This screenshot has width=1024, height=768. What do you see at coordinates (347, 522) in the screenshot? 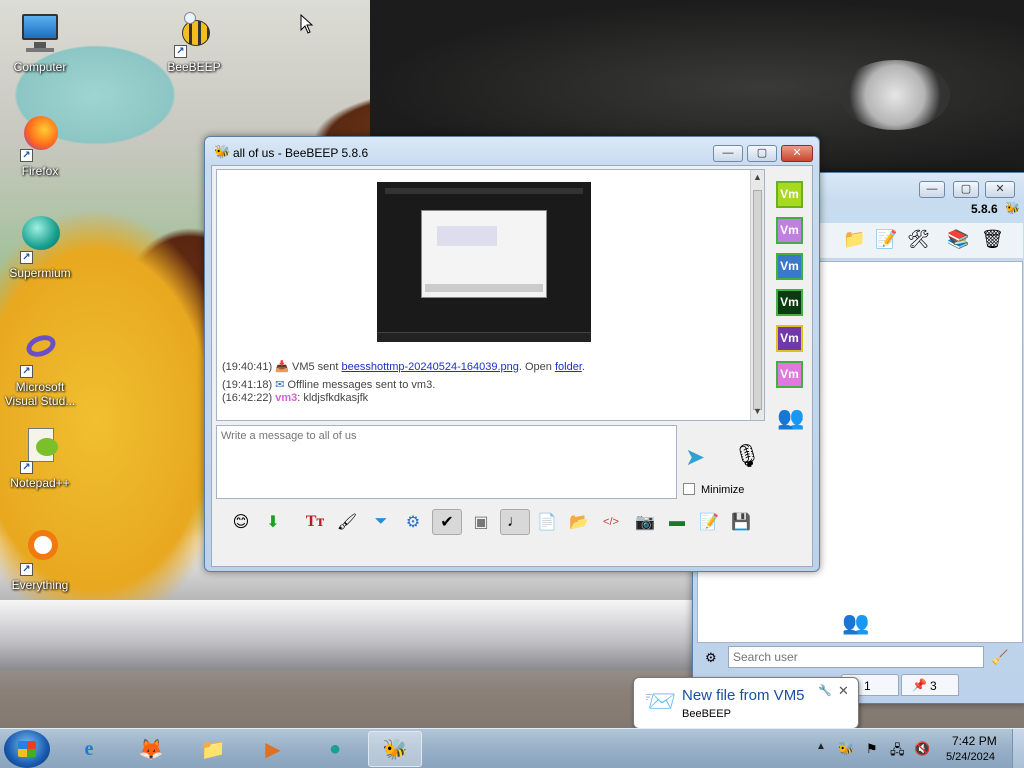
I see `color-icon: 🖌` at bounding box center [347, 522].